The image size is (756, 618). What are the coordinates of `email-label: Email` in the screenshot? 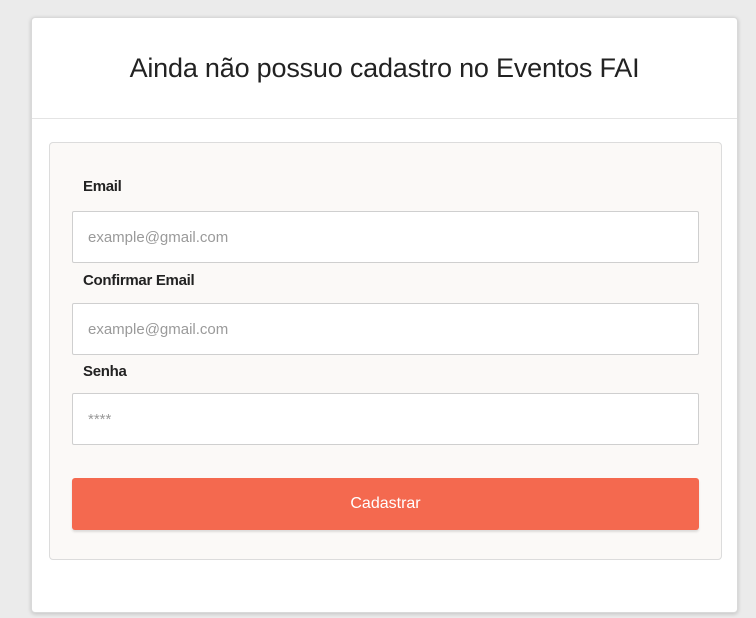 It's located at (102, 186).